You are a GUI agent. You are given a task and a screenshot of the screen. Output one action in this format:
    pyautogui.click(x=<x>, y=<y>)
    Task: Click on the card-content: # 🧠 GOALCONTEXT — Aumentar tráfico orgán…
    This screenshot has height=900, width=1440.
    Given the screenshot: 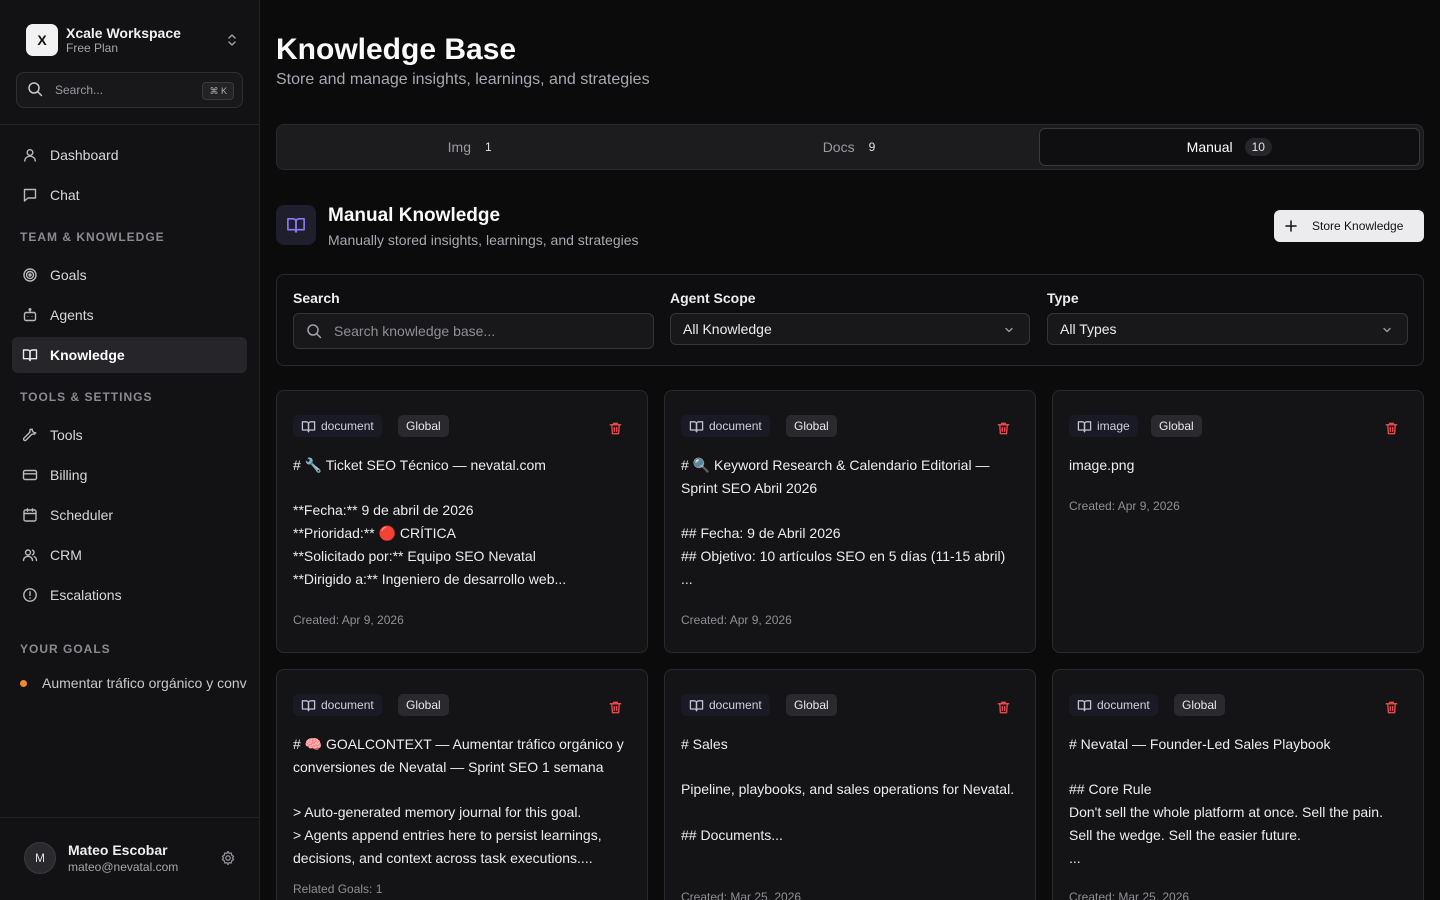 What is the action you would take?
    pyautogui.click(x=458, y=801)
    